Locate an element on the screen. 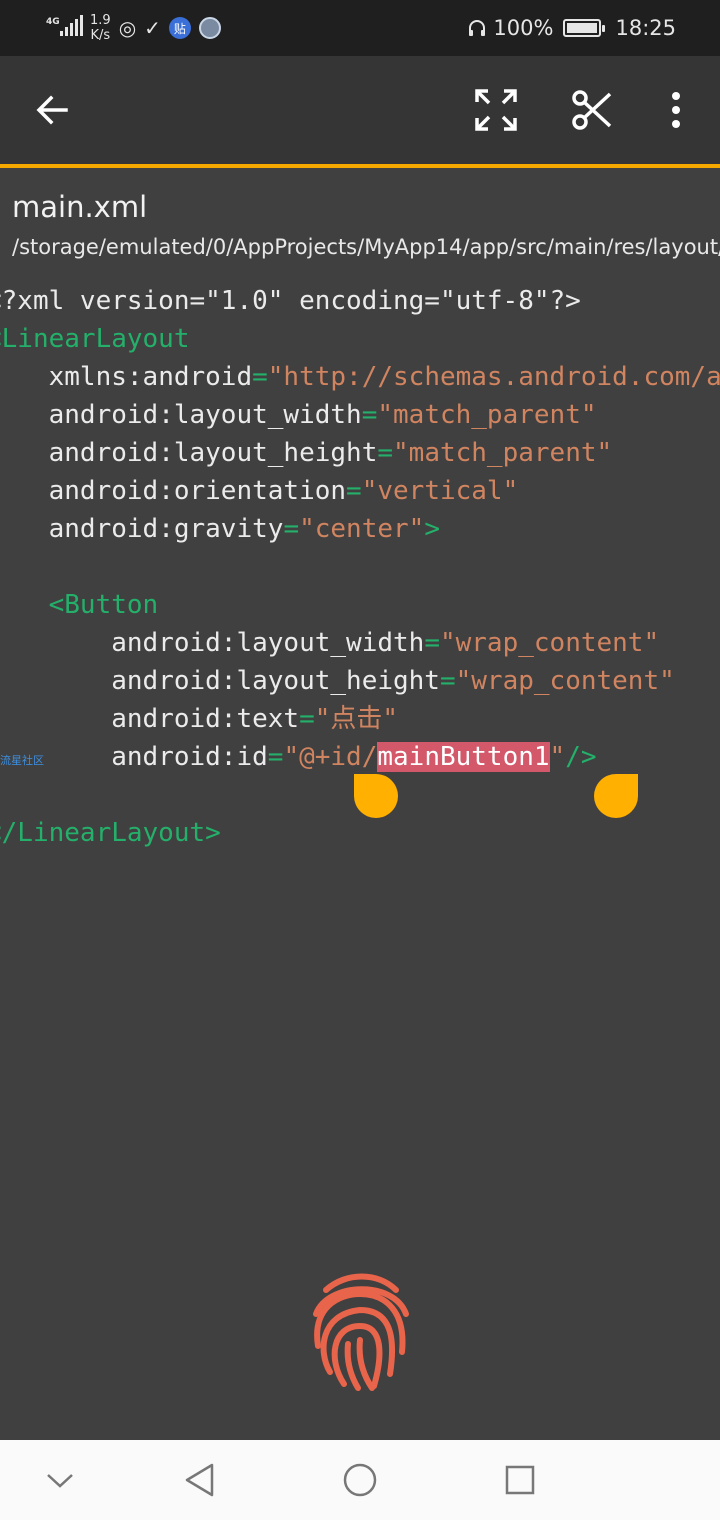 The width and height of the screenshot is (720, 1520). code-line: android:layout_height="wrap_content" is located at coordinates (337, 681).